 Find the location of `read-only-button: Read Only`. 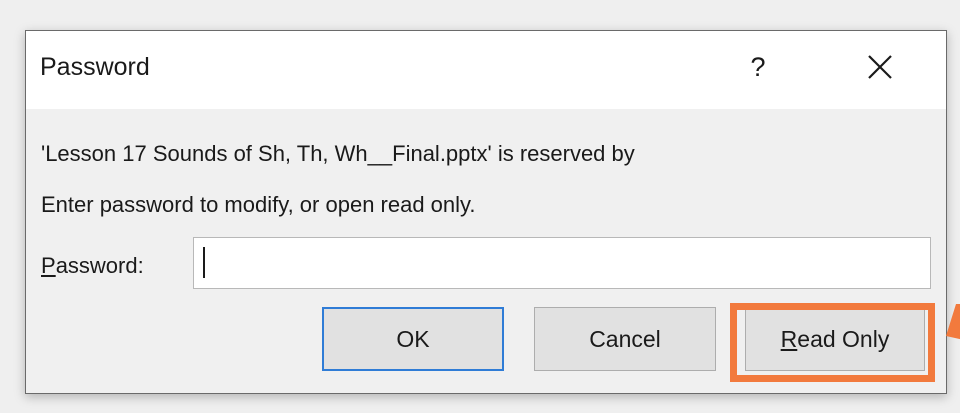

read-only-button: Read Only is located at coordinates (835, 339).